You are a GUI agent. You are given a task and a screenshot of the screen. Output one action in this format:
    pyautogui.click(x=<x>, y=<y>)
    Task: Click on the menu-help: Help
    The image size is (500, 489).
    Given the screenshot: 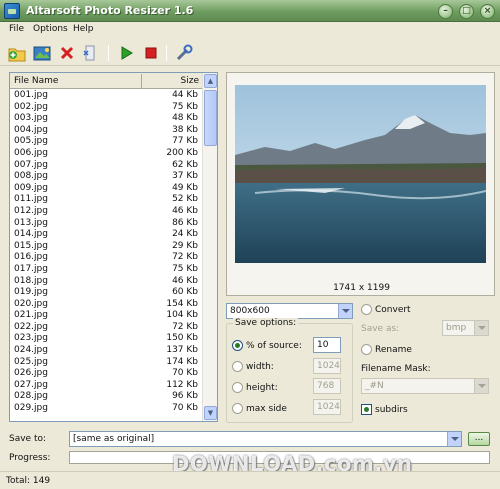 What is the action you would take?
    pyautogui.click(x=83, y=29)
    